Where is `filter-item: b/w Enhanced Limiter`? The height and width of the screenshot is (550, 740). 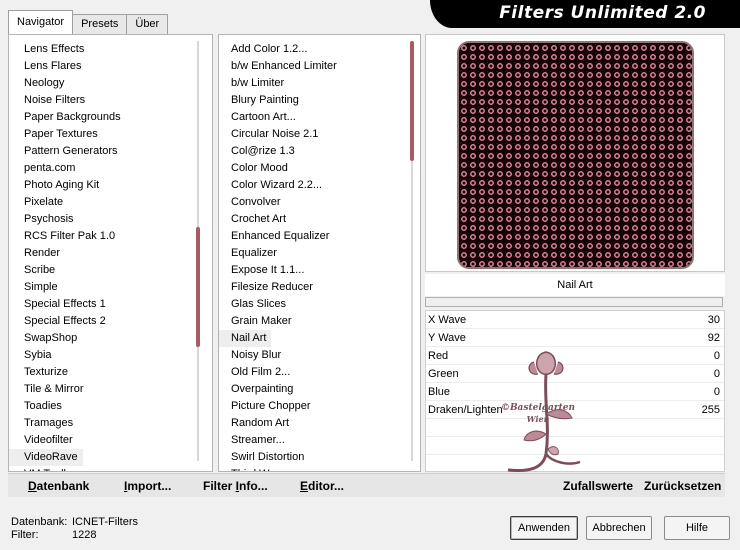
filter-item: b/w Enhanced Limiter is located at coordinates (278, 66).